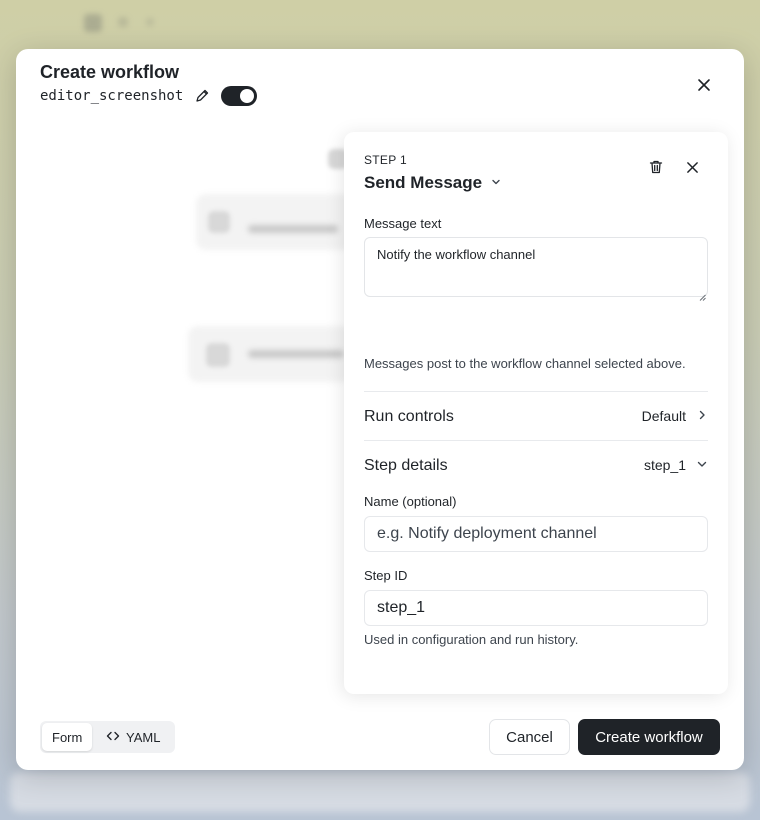 The width and height of the screenshot is (760, 820). I want to click on run-controls-label: Run controls, so click(409, 416).